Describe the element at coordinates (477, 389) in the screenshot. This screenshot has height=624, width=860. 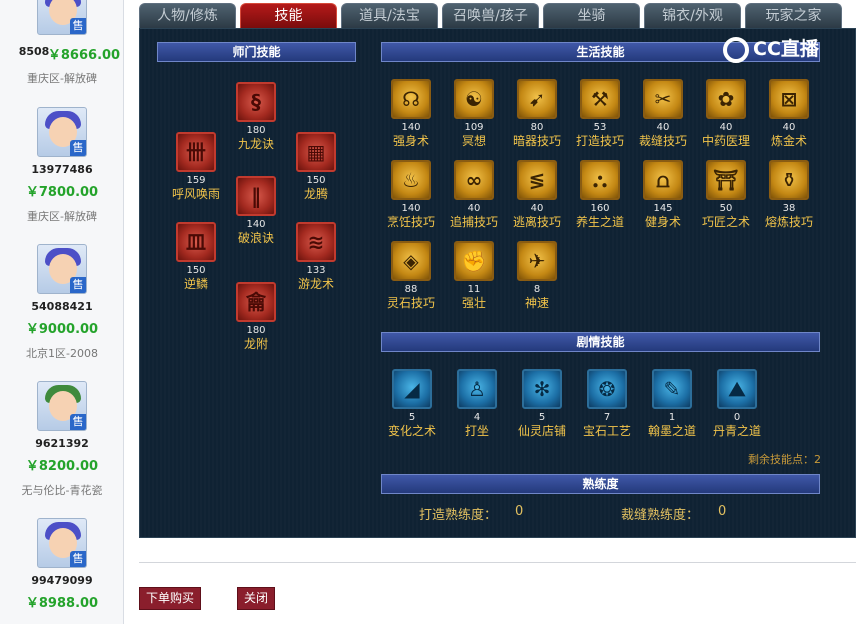
I see `meditation-icon: ♙` at that location.